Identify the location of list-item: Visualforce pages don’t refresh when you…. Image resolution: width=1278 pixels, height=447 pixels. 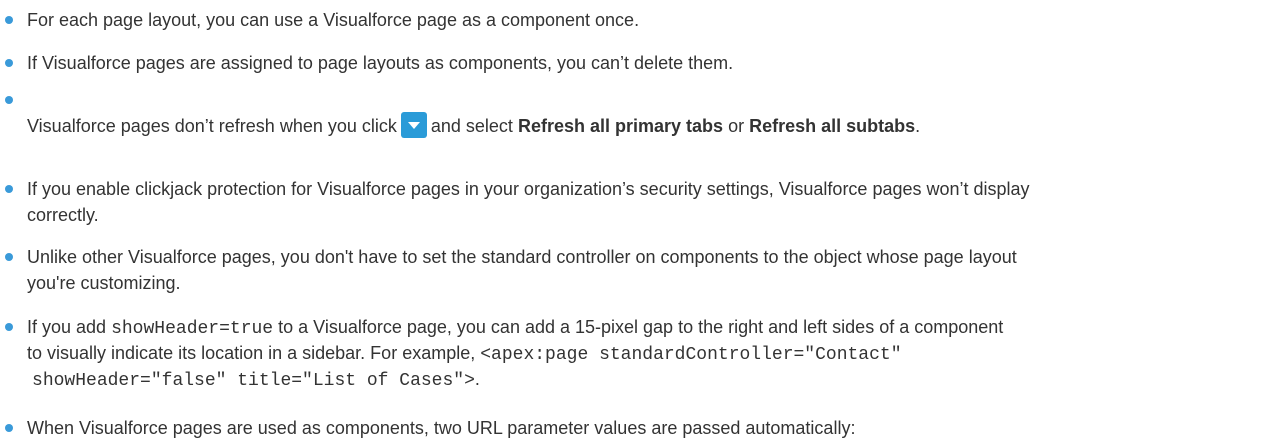
(639, 115).